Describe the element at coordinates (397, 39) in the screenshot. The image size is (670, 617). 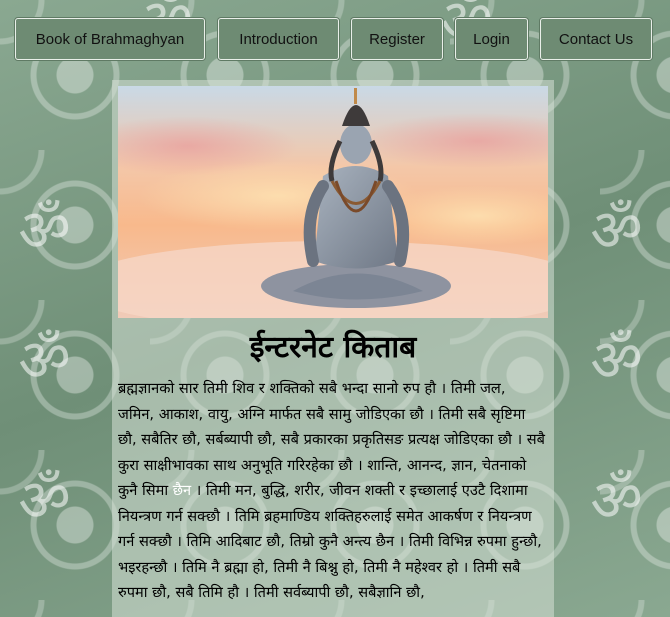
I see `nav-register-button: Register` at that location.